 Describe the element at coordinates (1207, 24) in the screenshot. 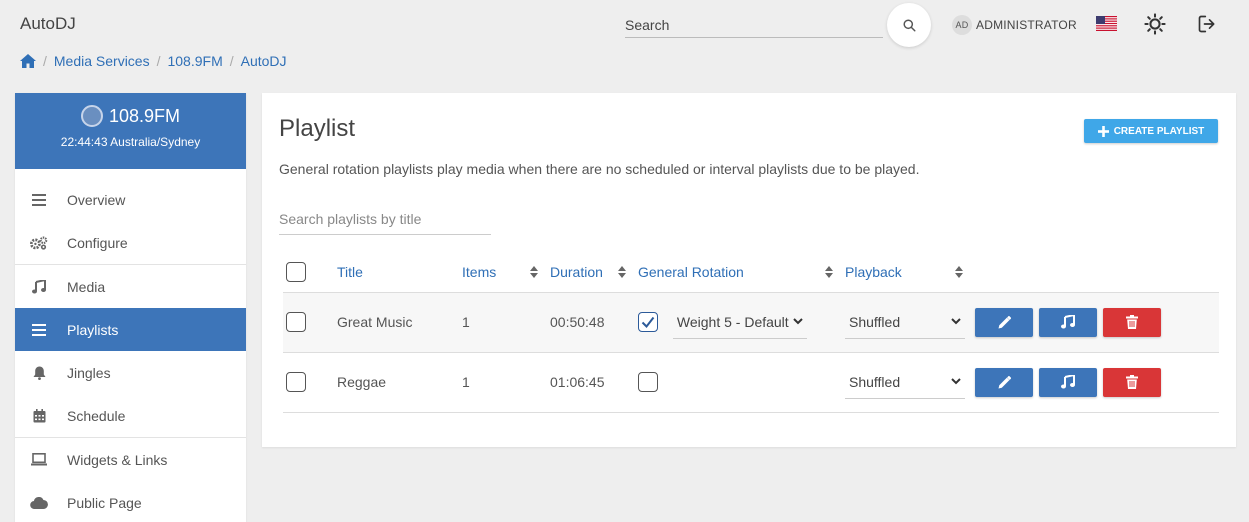

I see `logout-icon` at that location.